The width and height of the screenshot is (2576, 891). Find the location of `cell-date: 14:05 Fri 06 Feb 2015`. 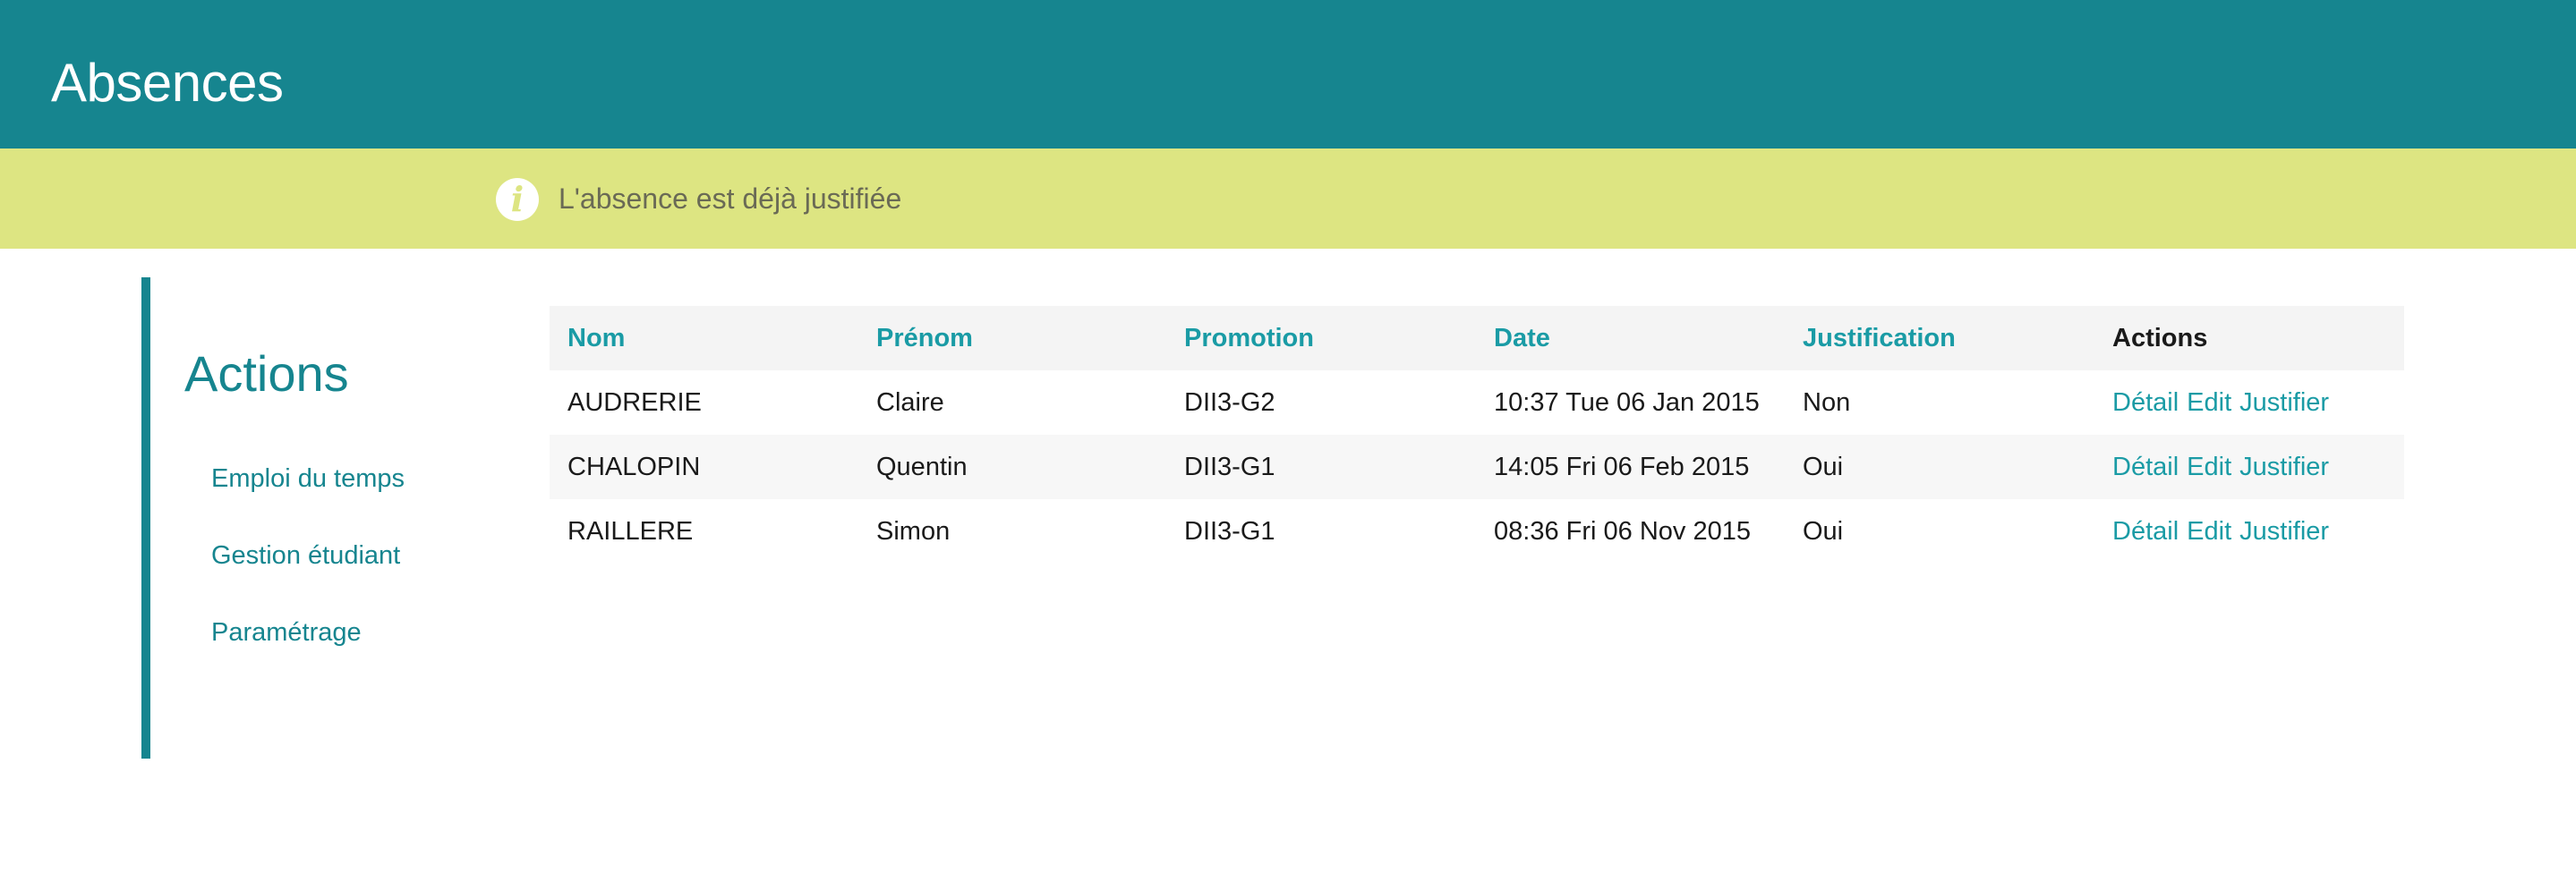

cell-date: 14:05 Fri 06 Feb 2015 is located at coordinates (1622, 466).